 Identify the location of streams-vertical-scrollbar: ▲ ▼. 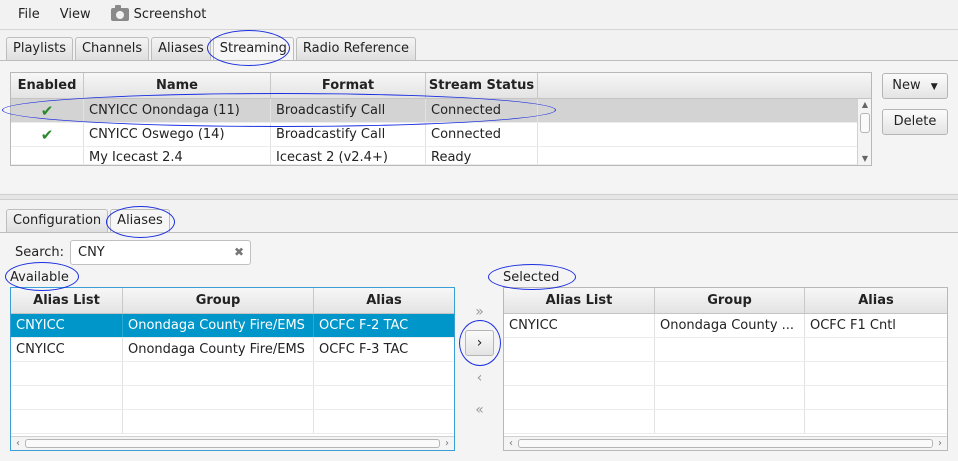
(864, 132).